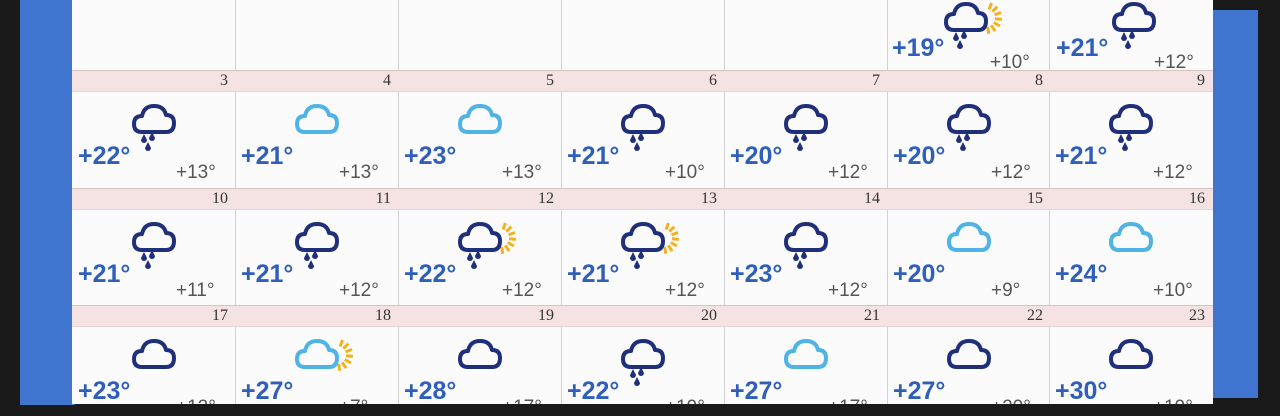 The height and width of the screenshot is (416, 1280). Describe the element at coordinates (387, 80) in the screenshot. I see `day-number: 4` at that location.